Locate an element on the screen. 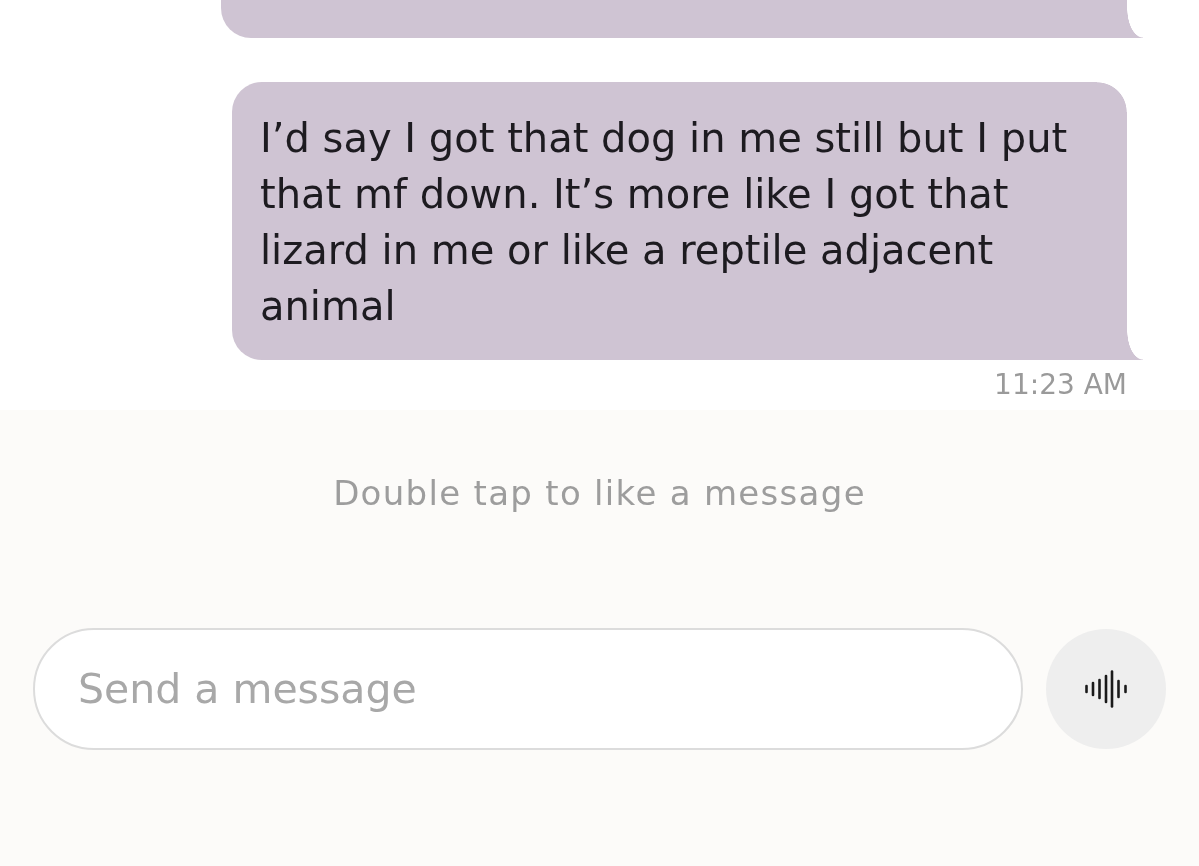  hint-text: Double tap to like a message is located at coordinates (599, 493).